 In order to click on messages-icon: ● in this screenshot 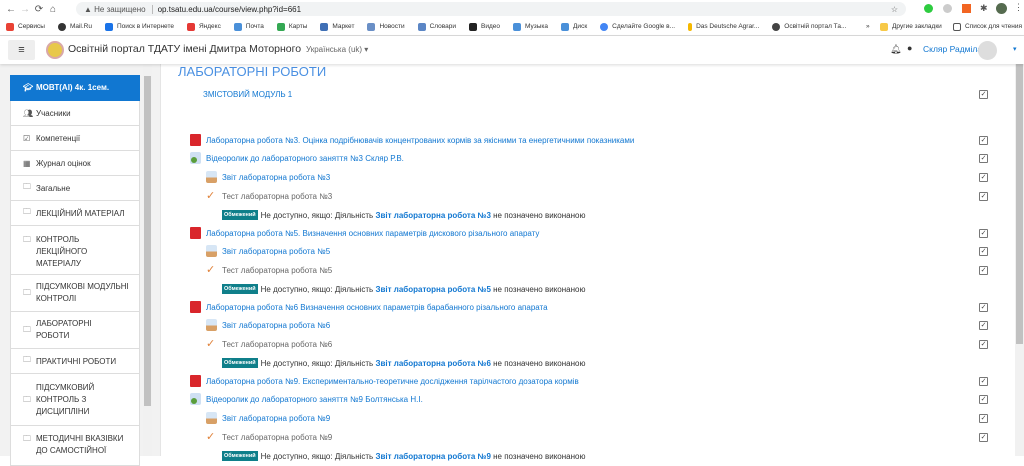, I will do `click(909, 48)`.